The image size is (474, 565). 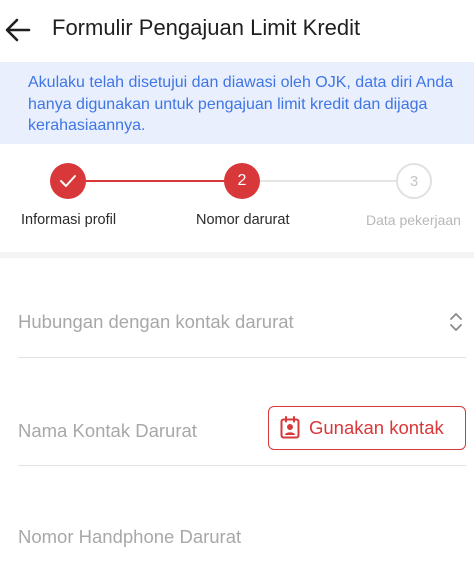 I want to click on back-button, so click(x=18, y=30).